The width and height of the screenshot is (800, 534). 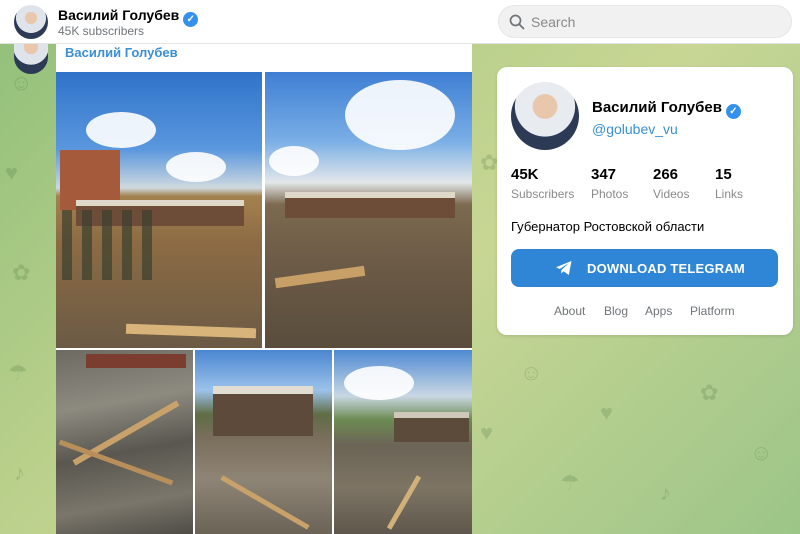 What do you see at coordinates (564, 268) in the screenshot?
I see `telegram-plane-icon` at bounding box center [564, 268].